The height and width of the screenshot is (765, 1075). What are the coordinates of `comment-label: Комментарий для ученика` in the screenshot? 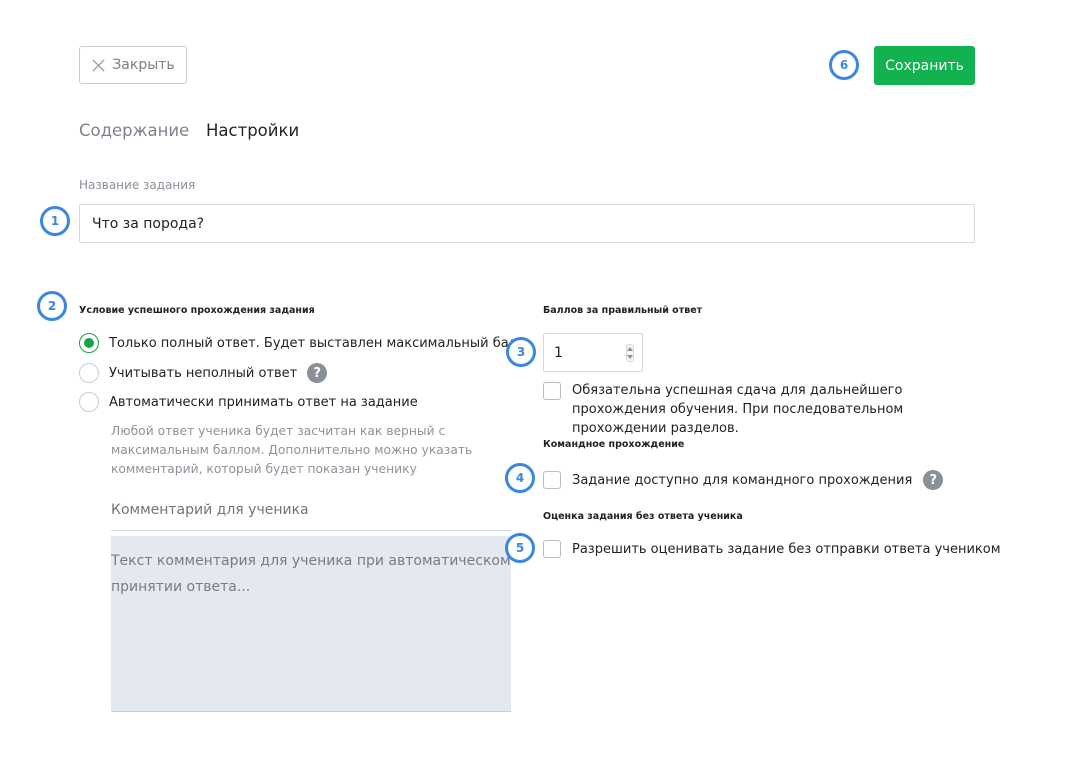 It's located at (210, 510).